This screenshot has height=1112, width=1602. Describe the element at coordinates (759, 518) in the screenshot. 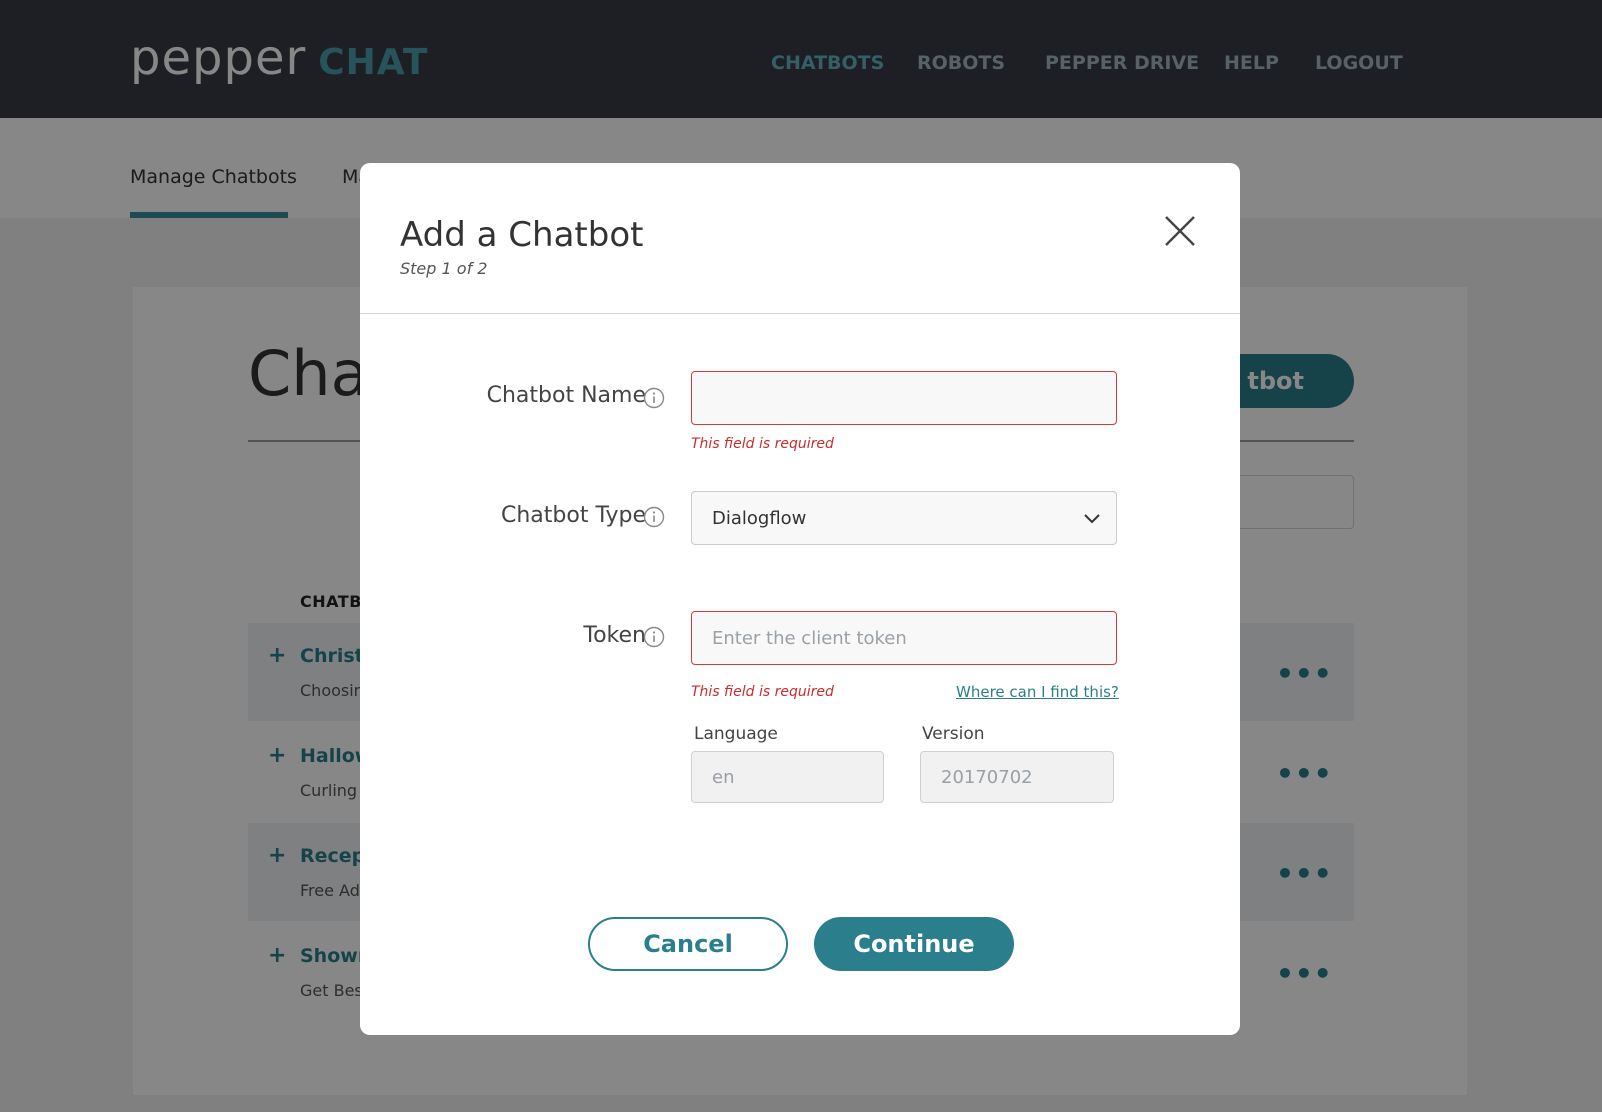

I see `chatbot-type-value: Dialogflow` at that location.